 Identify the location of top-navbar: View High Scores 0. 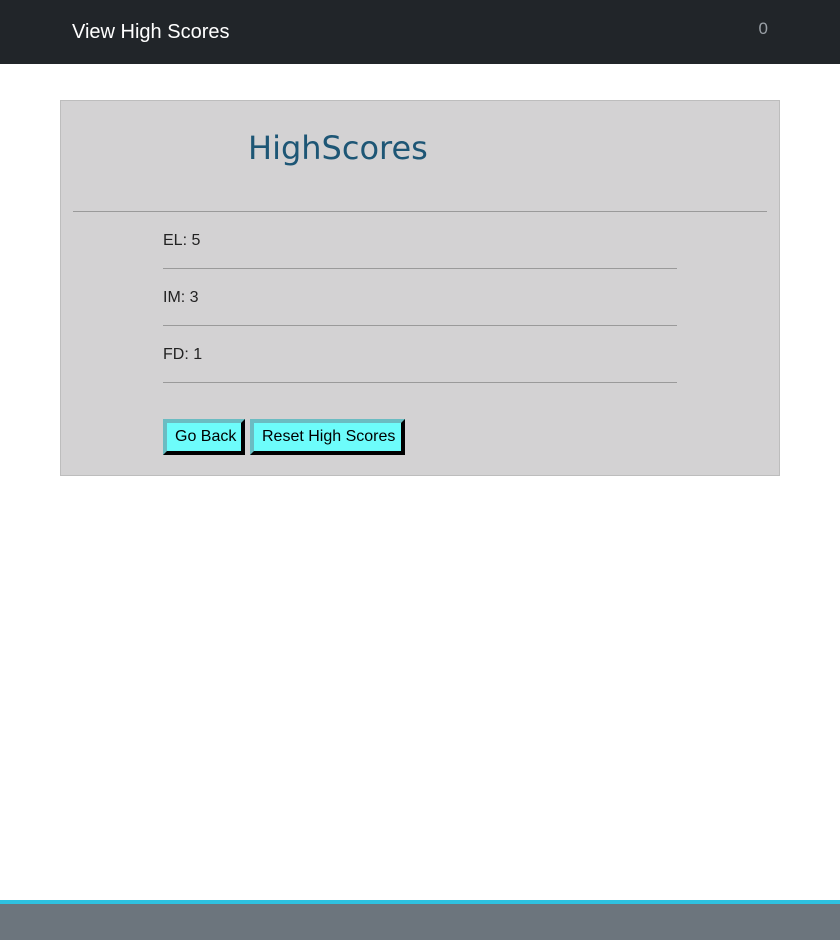
(420, 32).